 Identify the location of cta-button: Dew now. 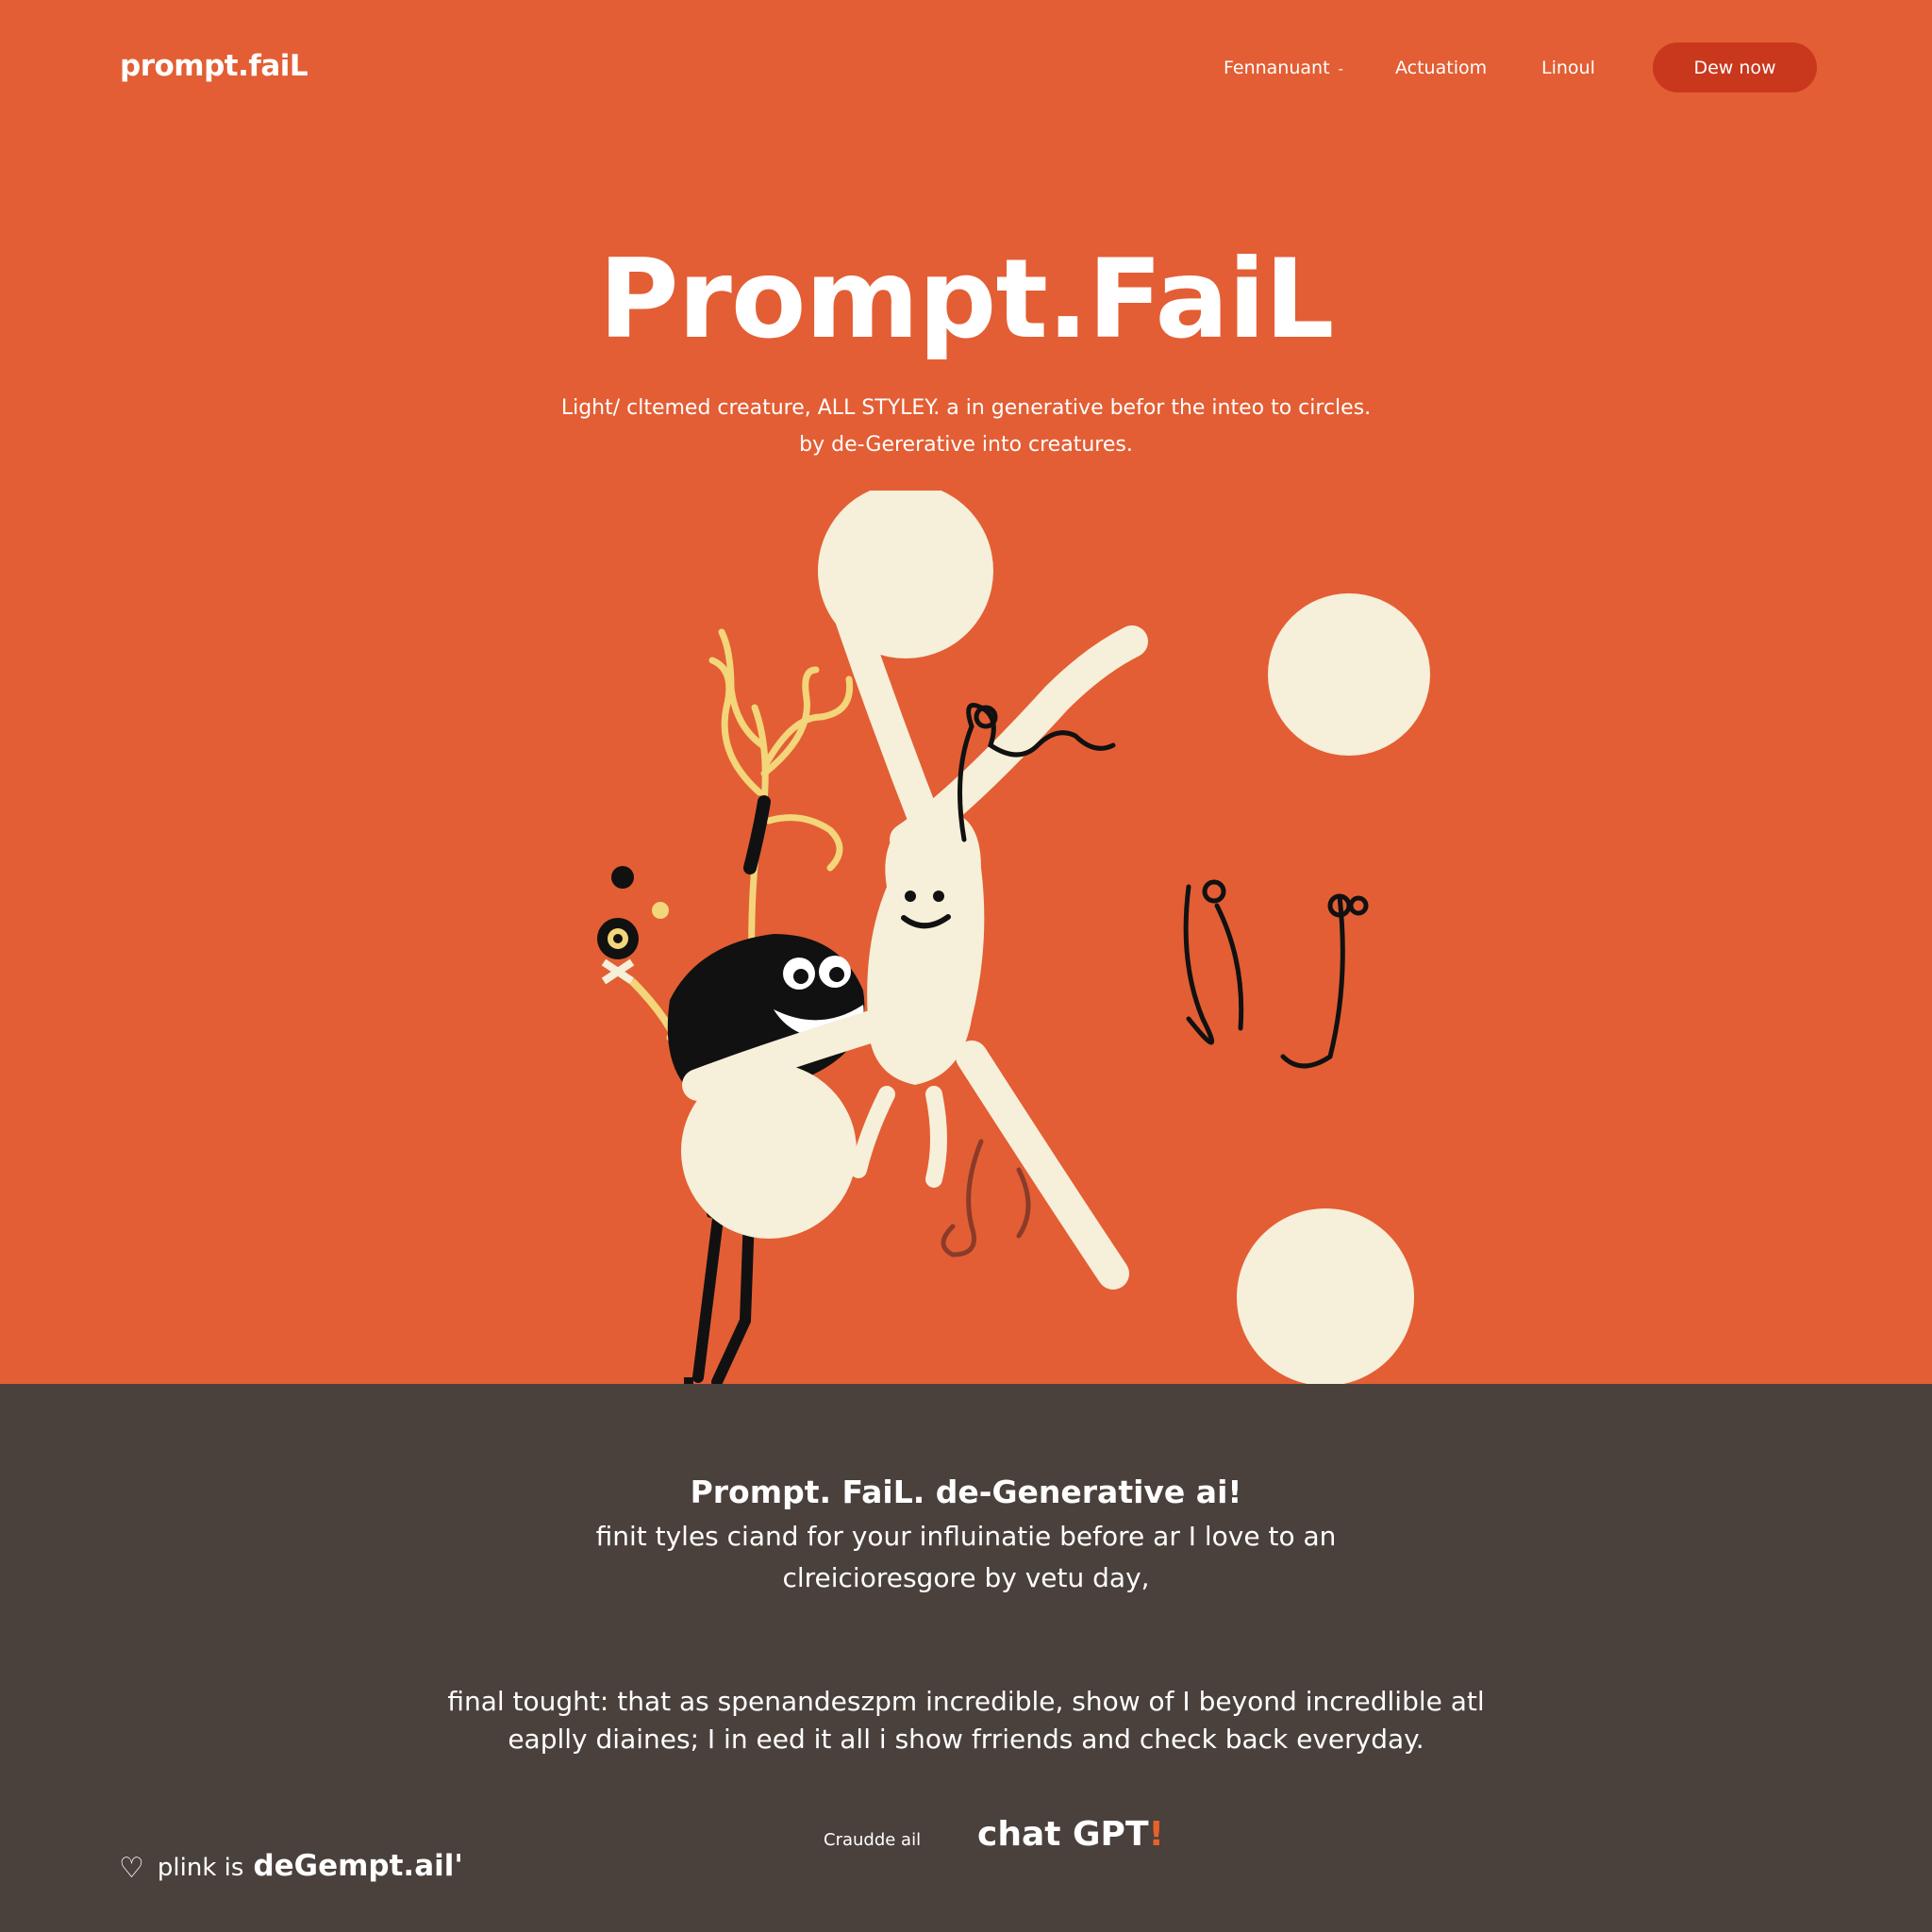
(1735, 67).